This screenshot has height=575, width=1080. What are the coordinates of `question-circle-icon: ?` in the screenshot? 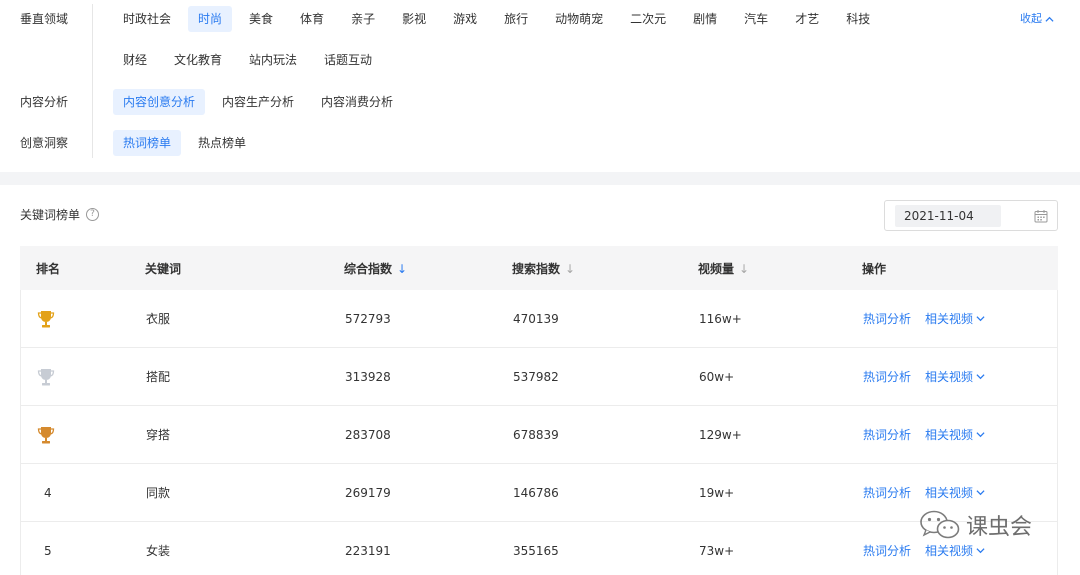 It's located at (93, 214).